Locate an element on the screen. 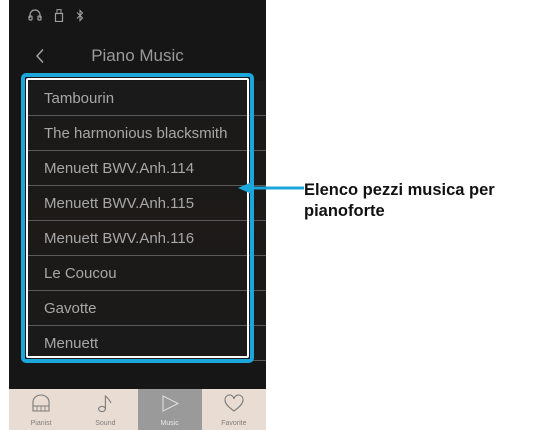 The width and height of the screenshot is (542, 430). list-item: Menuett BWV.Anh.115 is located at coordinates (146, 203).